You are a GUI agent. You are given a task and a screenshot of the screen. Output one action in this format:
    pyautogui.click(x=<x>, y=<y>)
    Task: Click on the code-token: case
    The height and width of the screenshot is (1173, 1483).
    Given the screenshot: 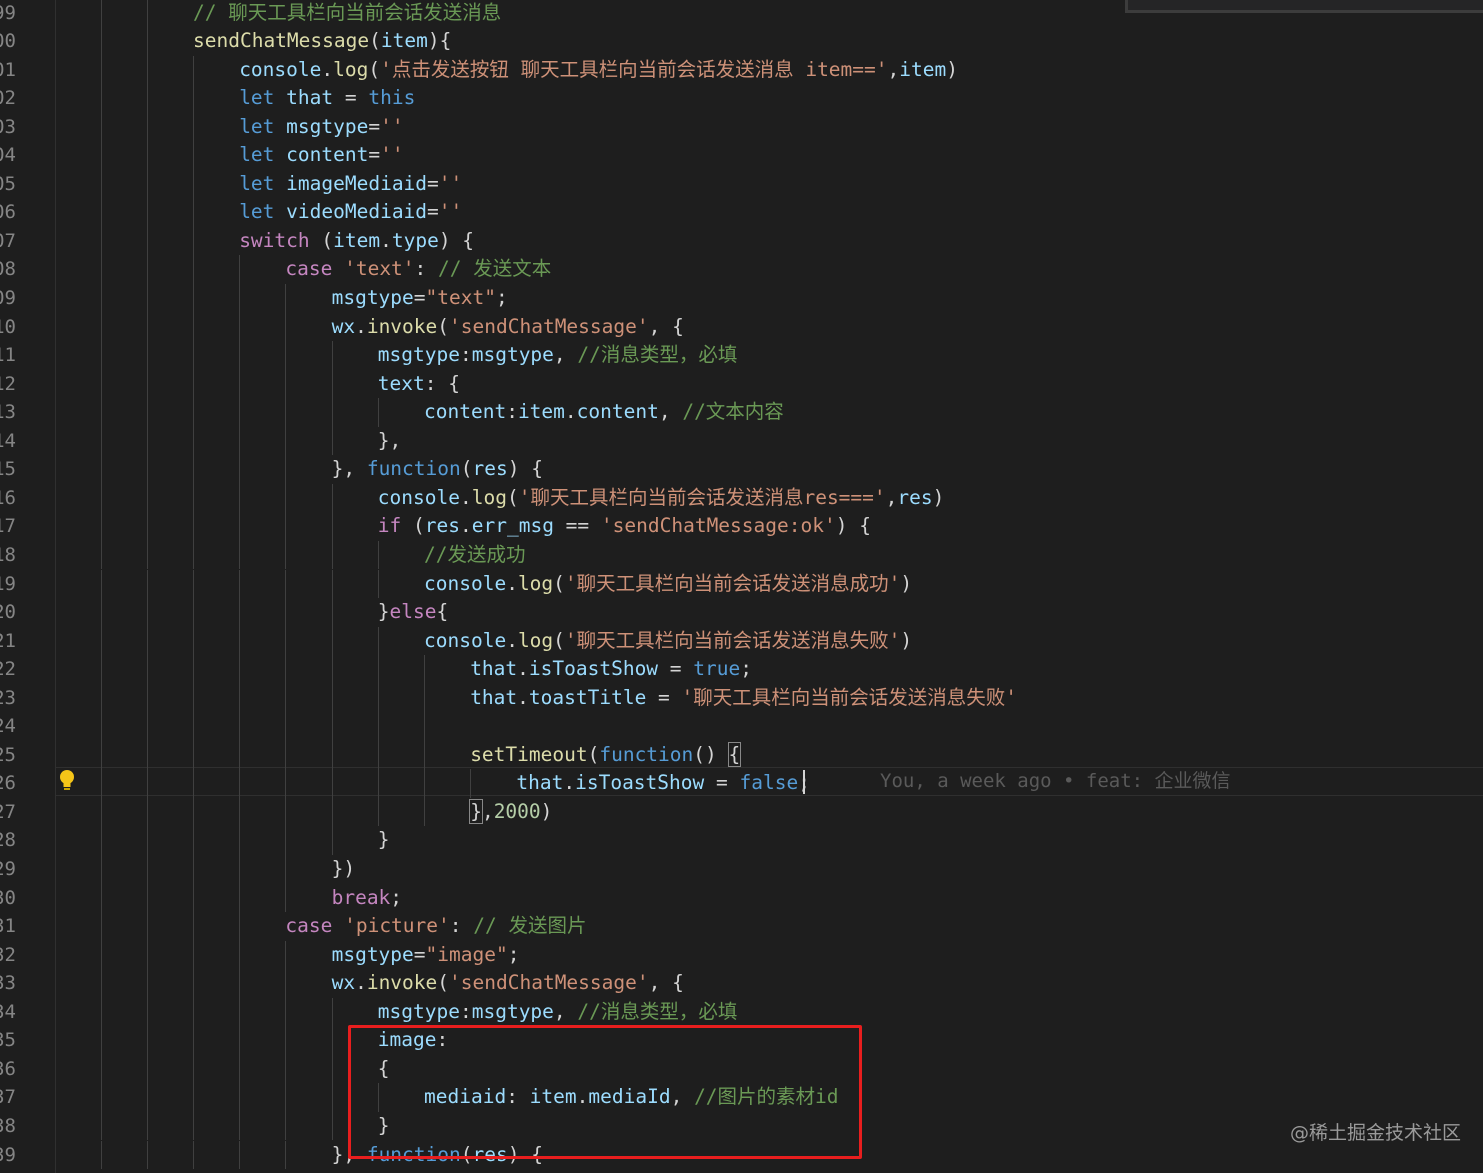 What is the action you would take?
    pyautogui.click(x=315, y=269)
    